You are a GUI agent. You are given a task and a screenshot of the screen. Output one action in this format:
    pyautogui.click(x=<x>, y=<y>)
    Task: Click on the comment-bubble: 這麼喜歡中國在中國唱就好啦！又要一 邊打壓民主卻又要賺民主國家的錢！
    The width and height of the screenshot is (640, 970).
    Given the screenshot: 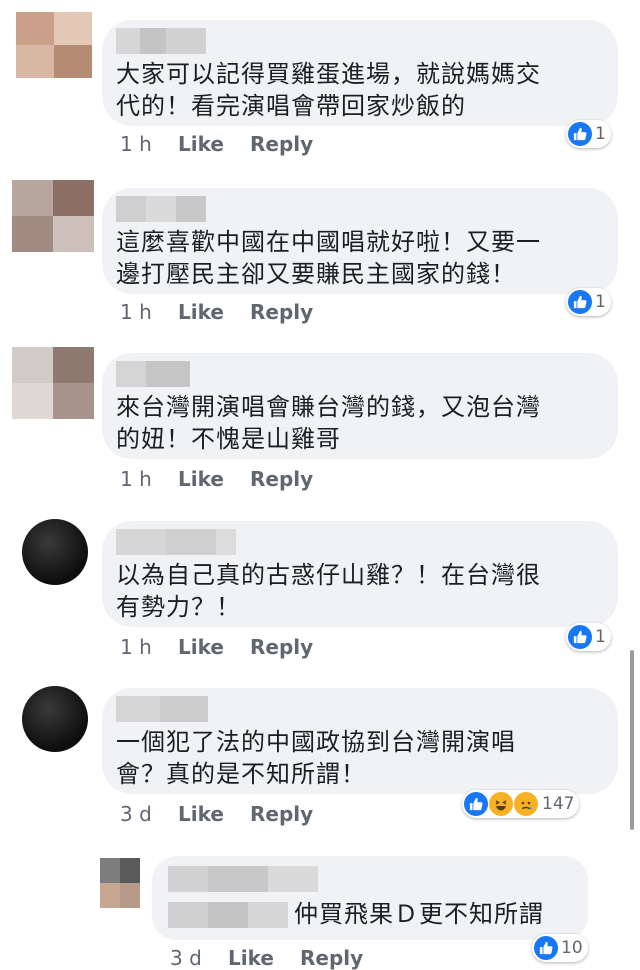 What is the action you would take?
    pyautogui.click(x=360, y=241)
    